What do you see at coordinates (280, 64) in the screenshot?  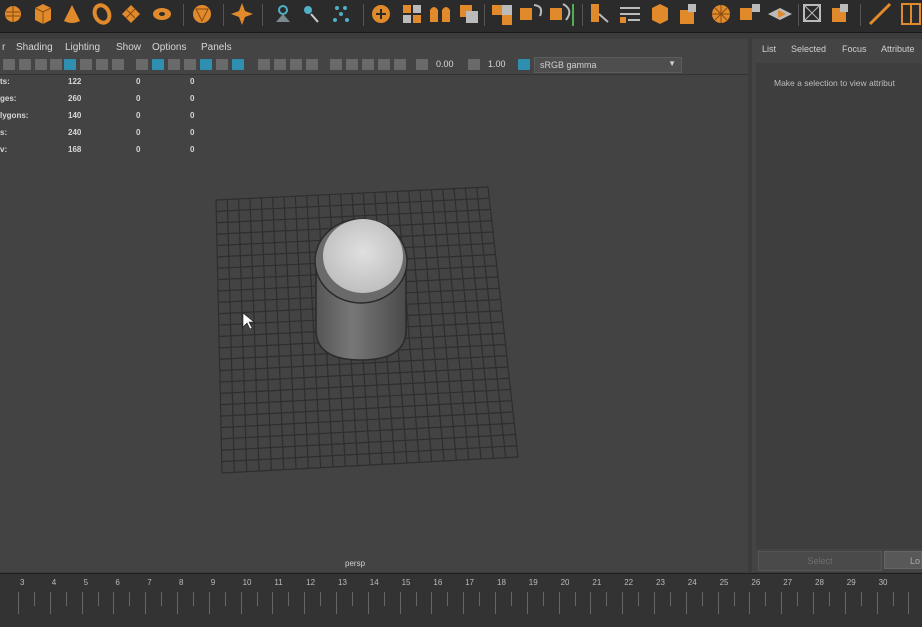 I see `motion-blur-icon` at bounding box center [280, 64].